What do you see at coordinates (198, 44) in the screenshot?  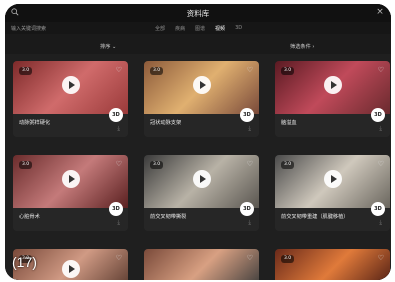 I see `filter-row: 排序 ⌄ 筛选条件 ›` at bounding box center [198, 44].